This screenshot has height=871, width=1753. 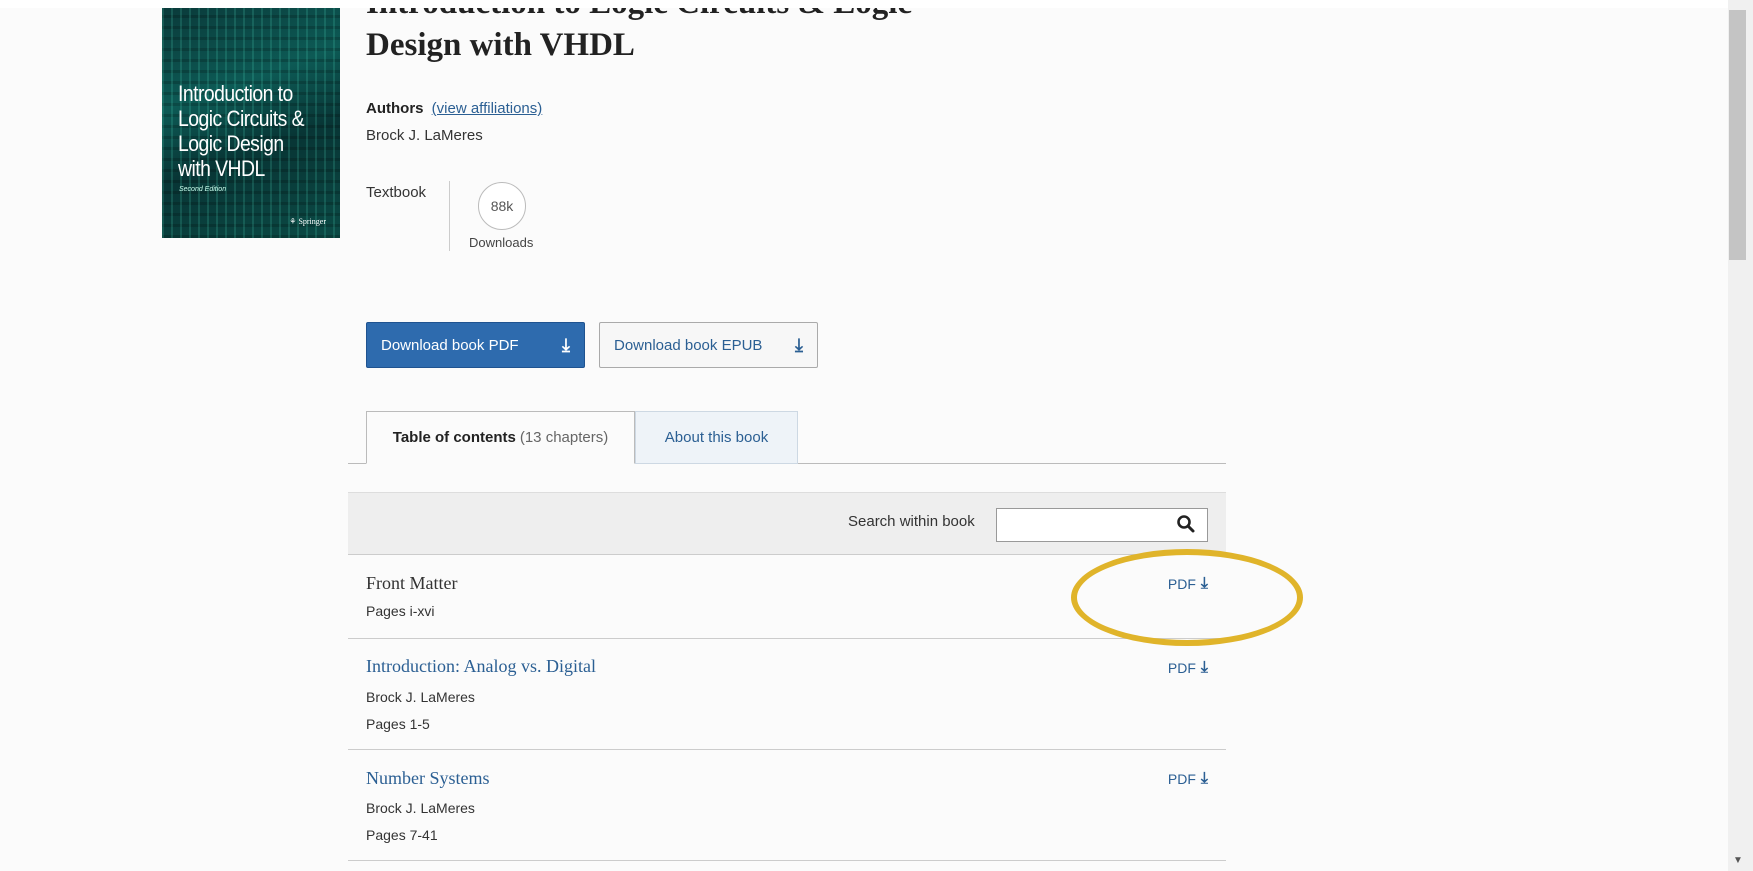 What do you see at coordinates (400, 611) in the screenshot?
I see `chapter-pages: Pages i-xvi` at bounding box center [400, 611].